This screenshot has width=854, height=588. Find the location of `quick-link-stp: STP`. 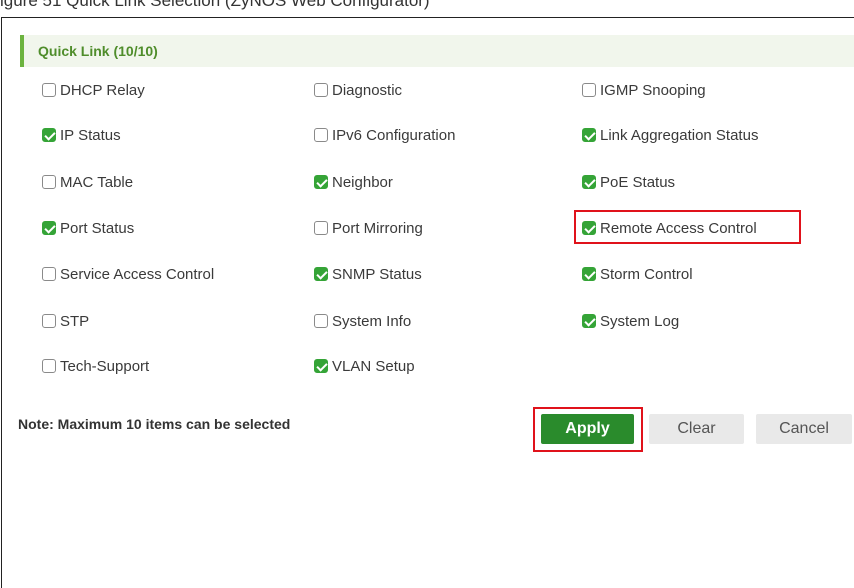

quick-link-stp: STP is located at coordinates (65, 321).